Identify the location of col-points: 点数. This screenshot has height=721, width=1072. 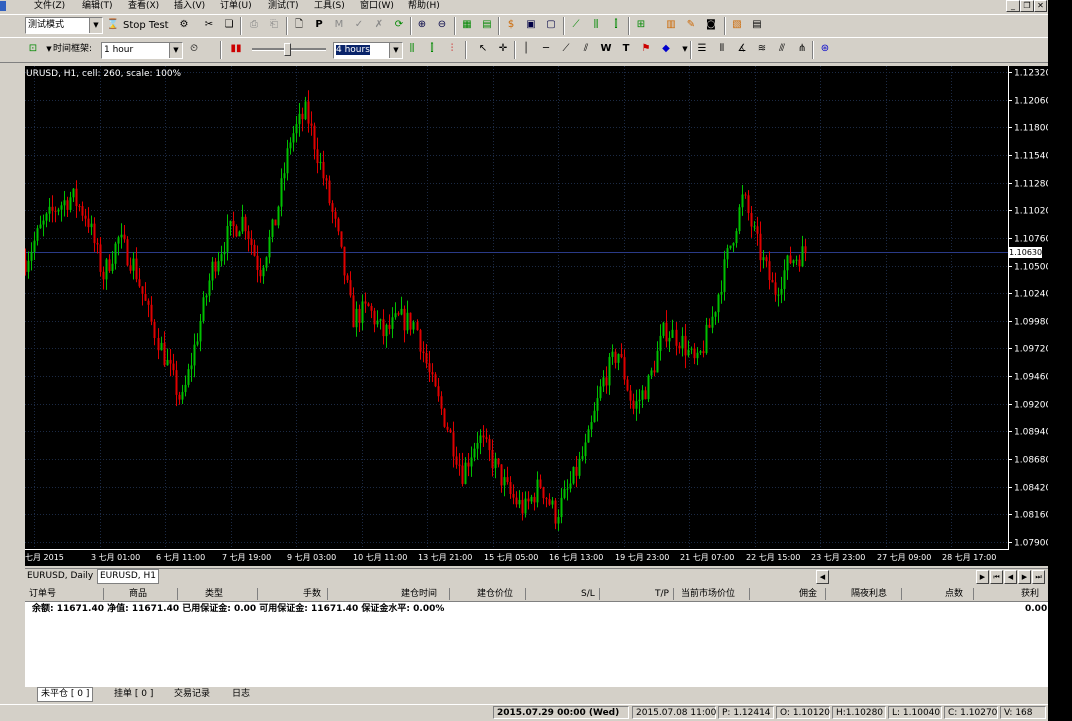
(954, 594).